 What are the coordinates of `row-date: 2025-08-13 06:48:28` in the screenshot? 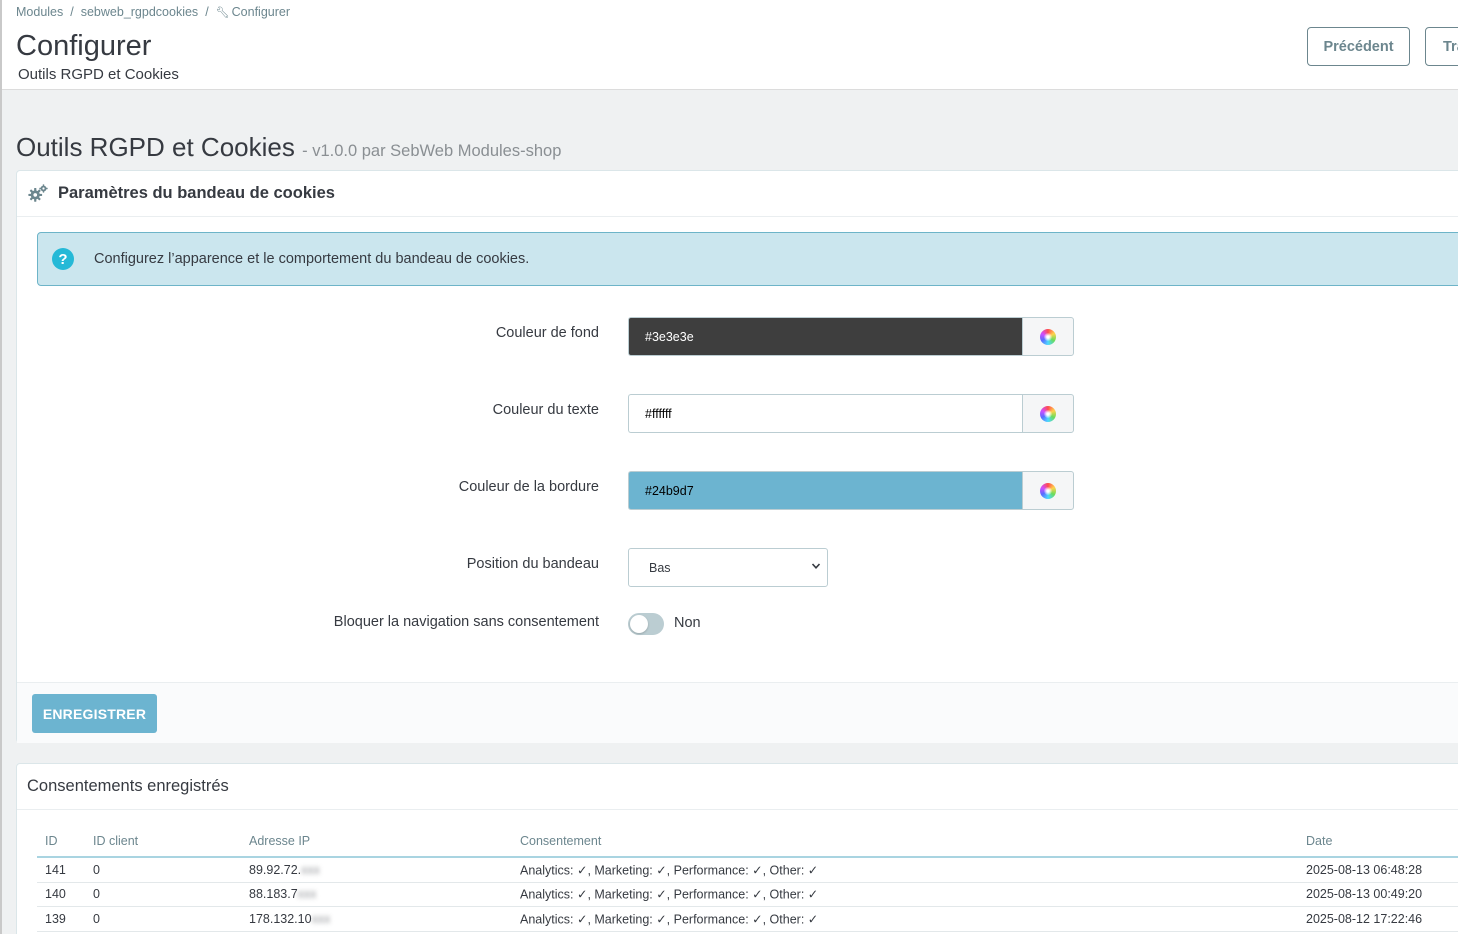 It's located at (1364, 869).